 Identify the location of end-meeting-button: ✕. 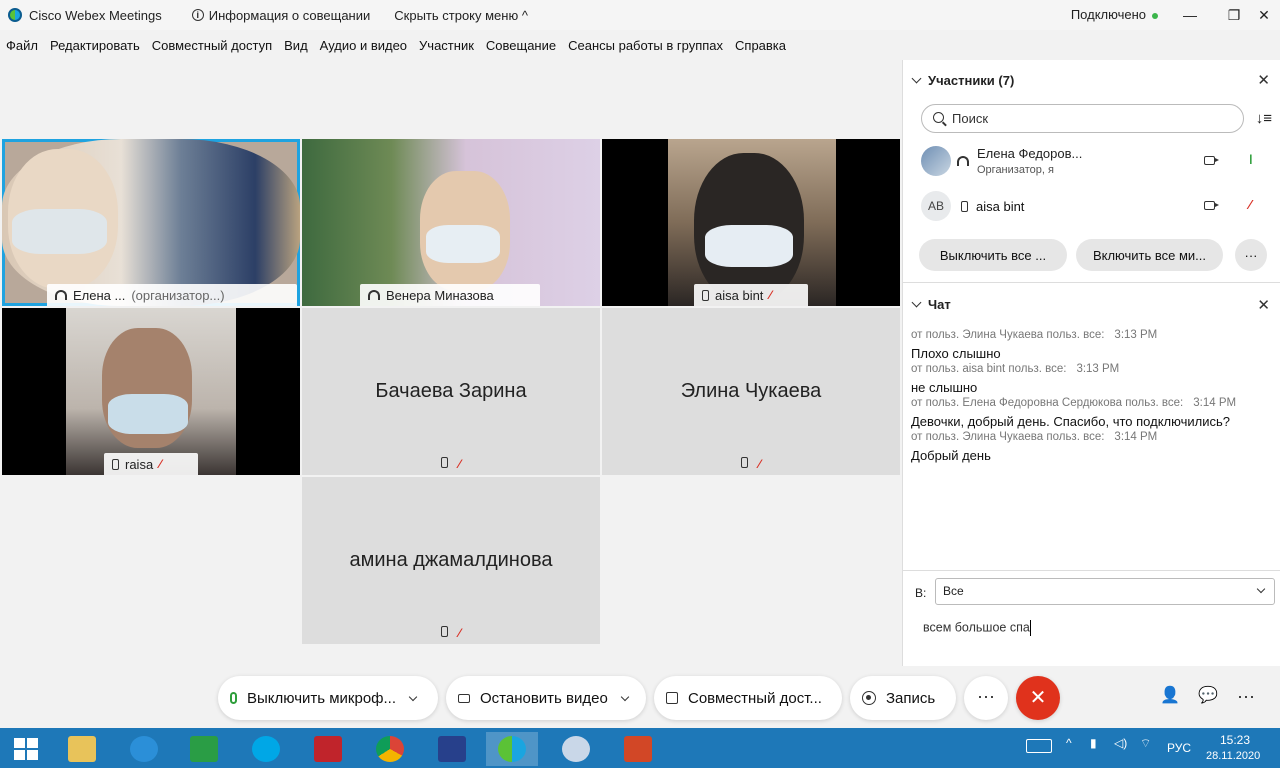
(1038, 698).